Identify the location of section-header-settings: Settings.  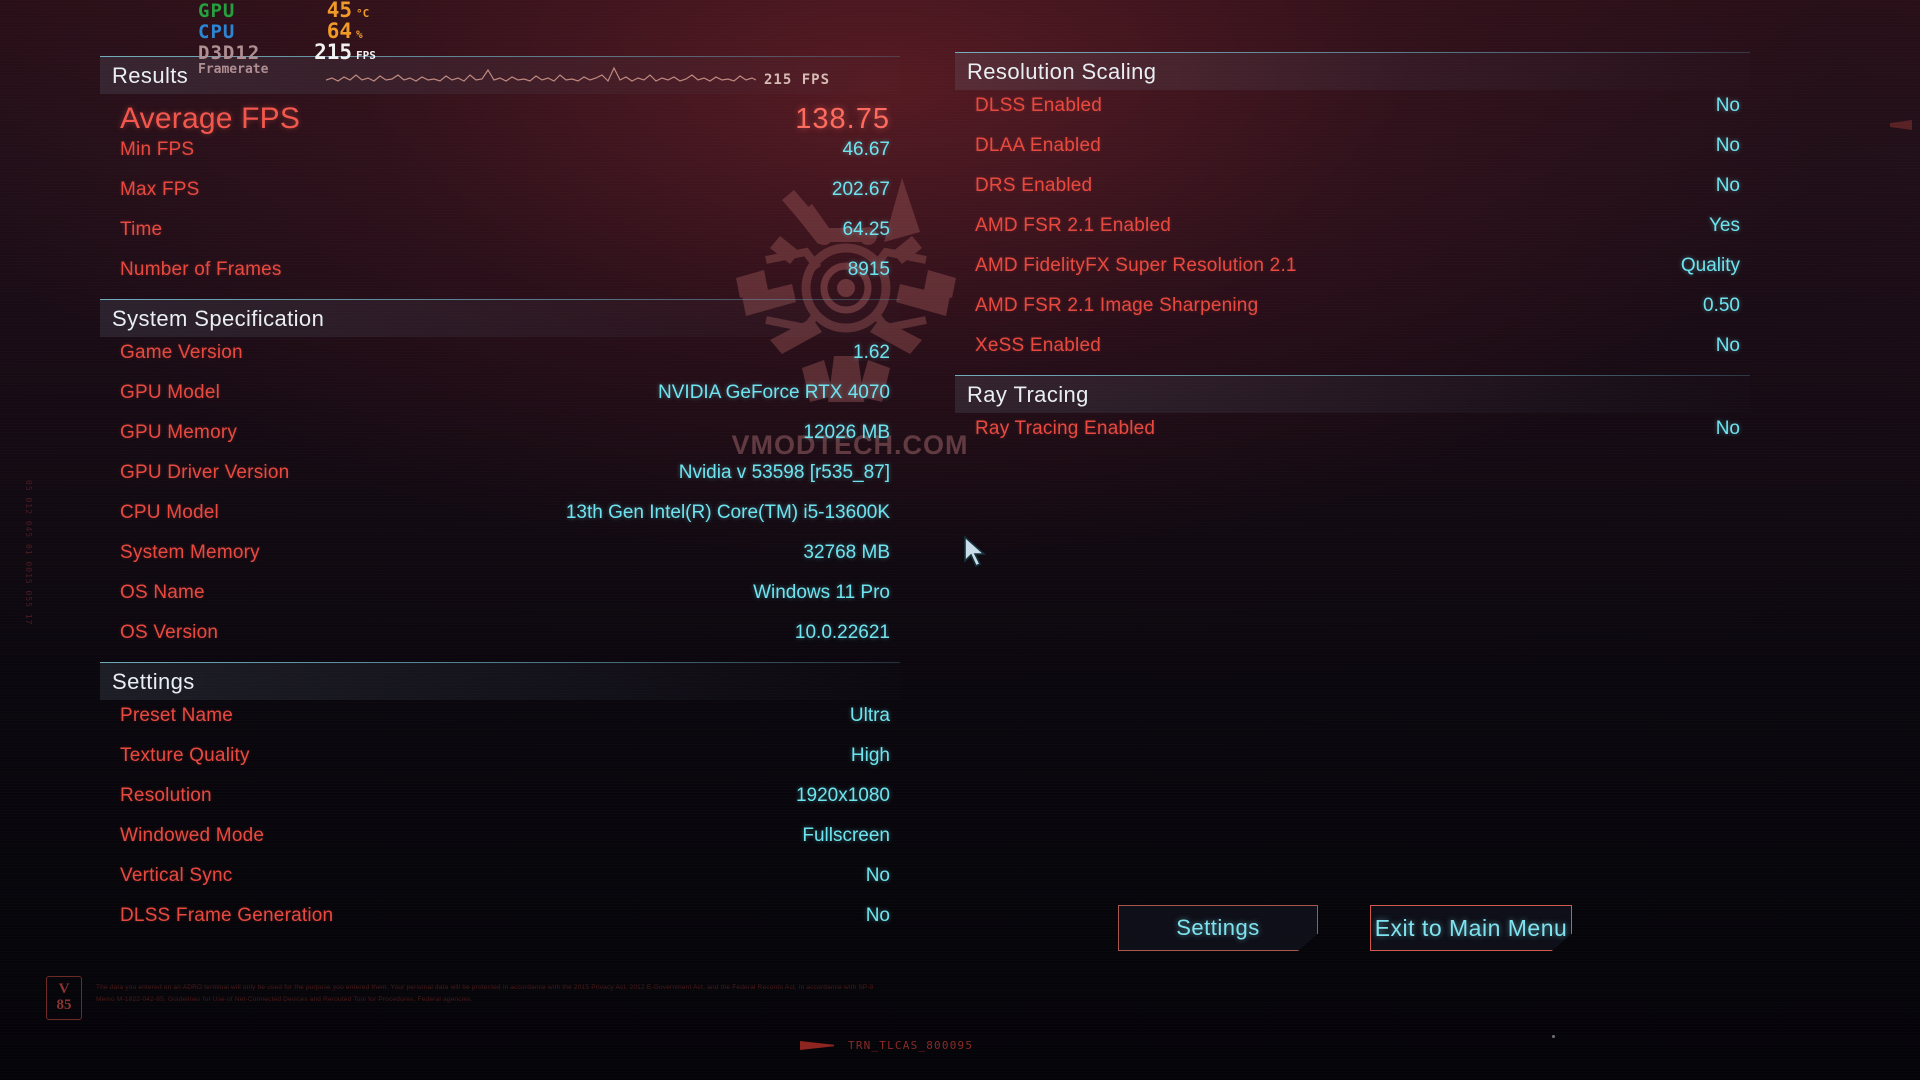
(500, 681).